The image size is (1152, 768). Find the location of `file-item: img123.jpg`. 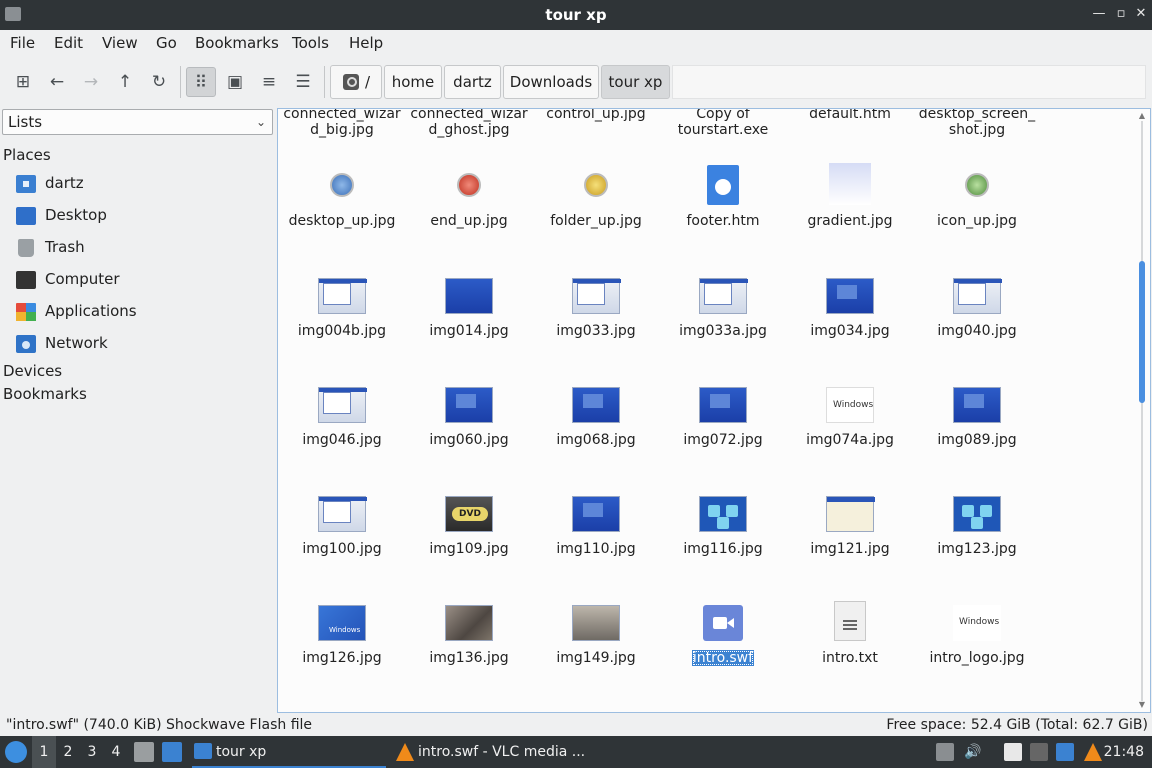

file-item: img123.jpg is located at coordinates (977, 526).